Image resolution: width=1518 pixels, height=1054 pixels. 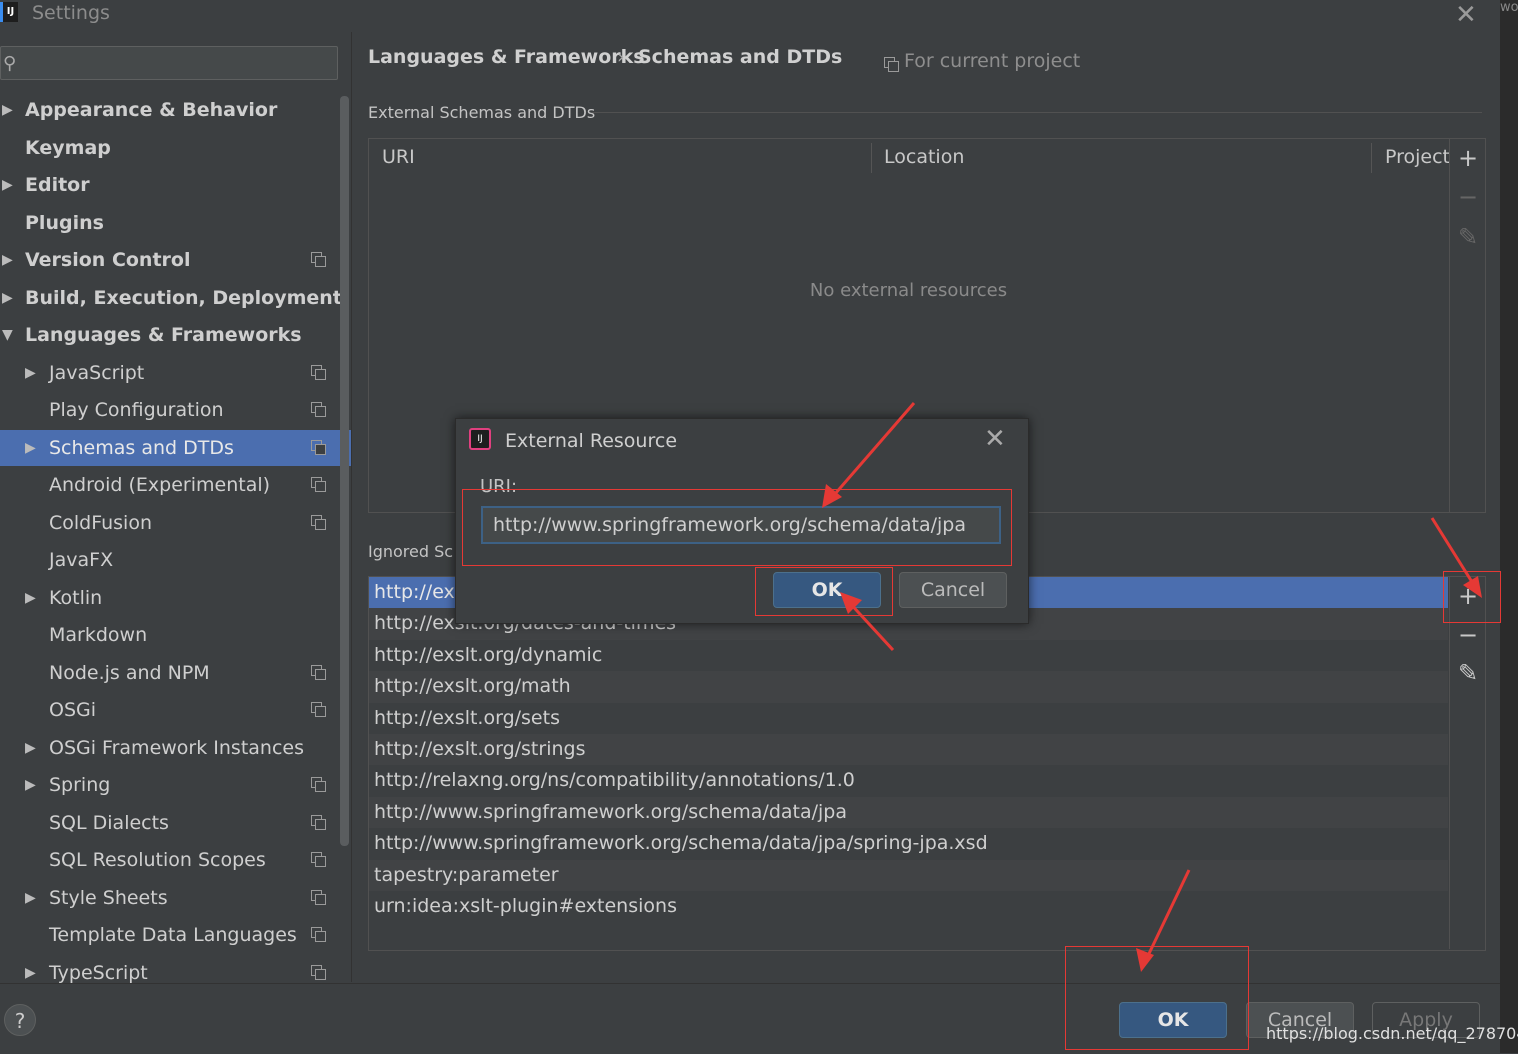 I want to click on ignored-table-toolbar: + − ✎, so click(x=1467, y=763).